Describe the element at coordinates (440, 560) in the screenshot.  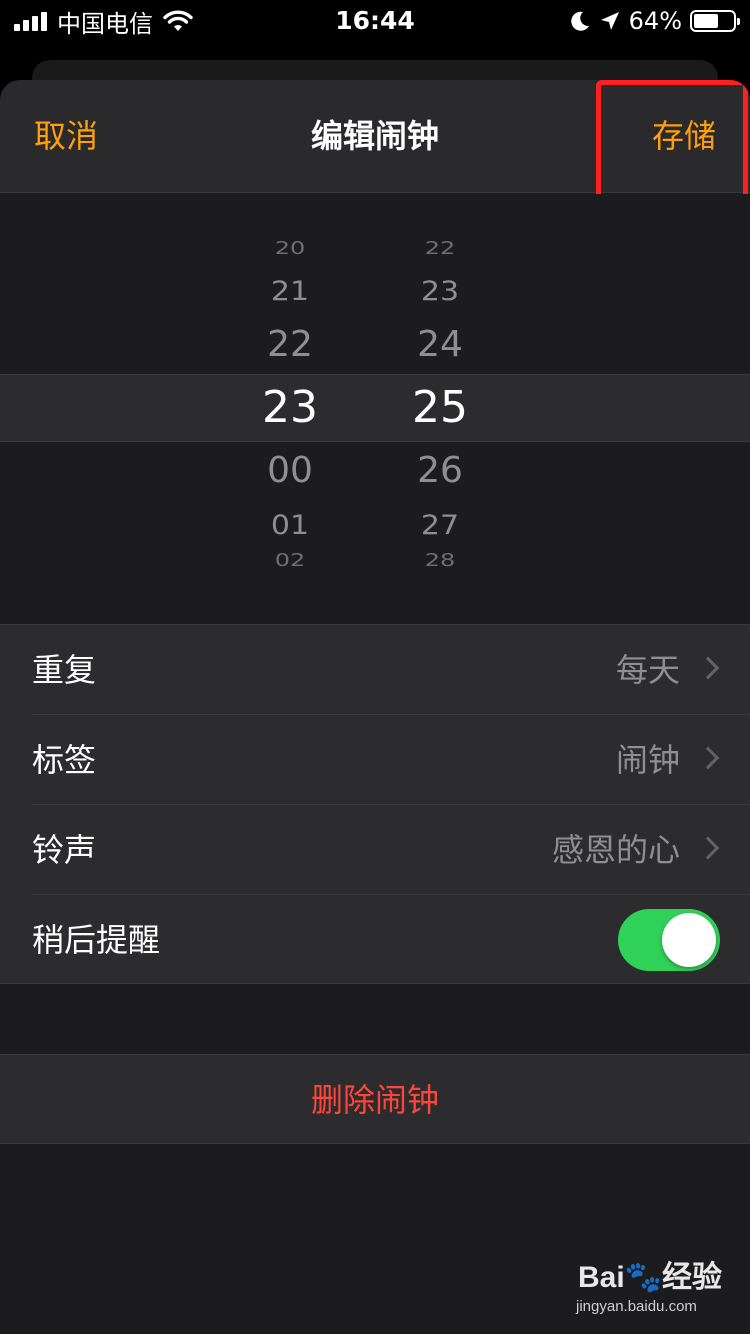
I see `minute-option: 28` at that location.